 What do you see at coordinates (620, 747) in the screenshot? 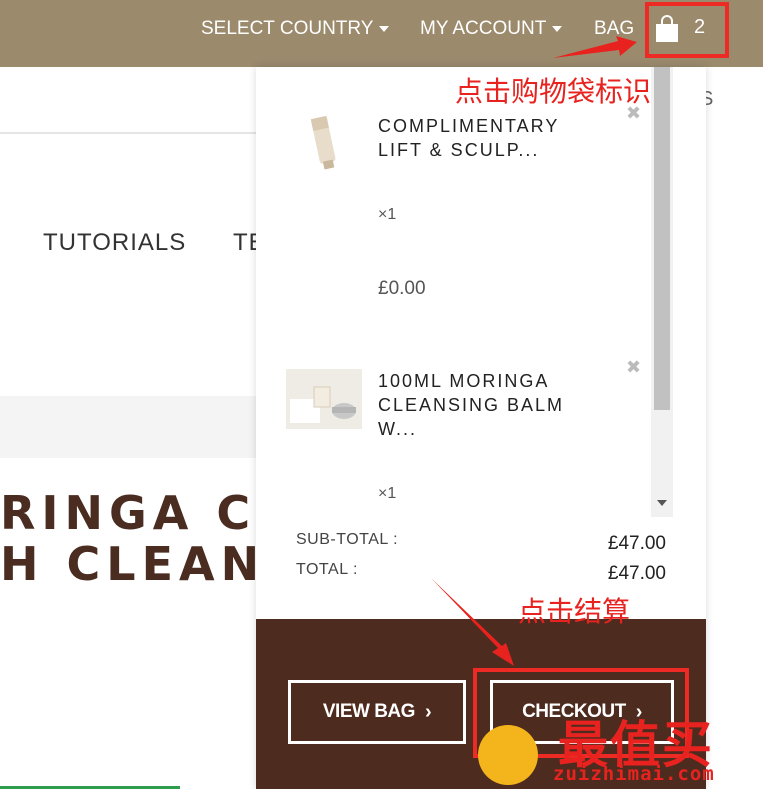
I see `watermark: 最值买 zuizhimai.com` at bounding box center [620, 747].